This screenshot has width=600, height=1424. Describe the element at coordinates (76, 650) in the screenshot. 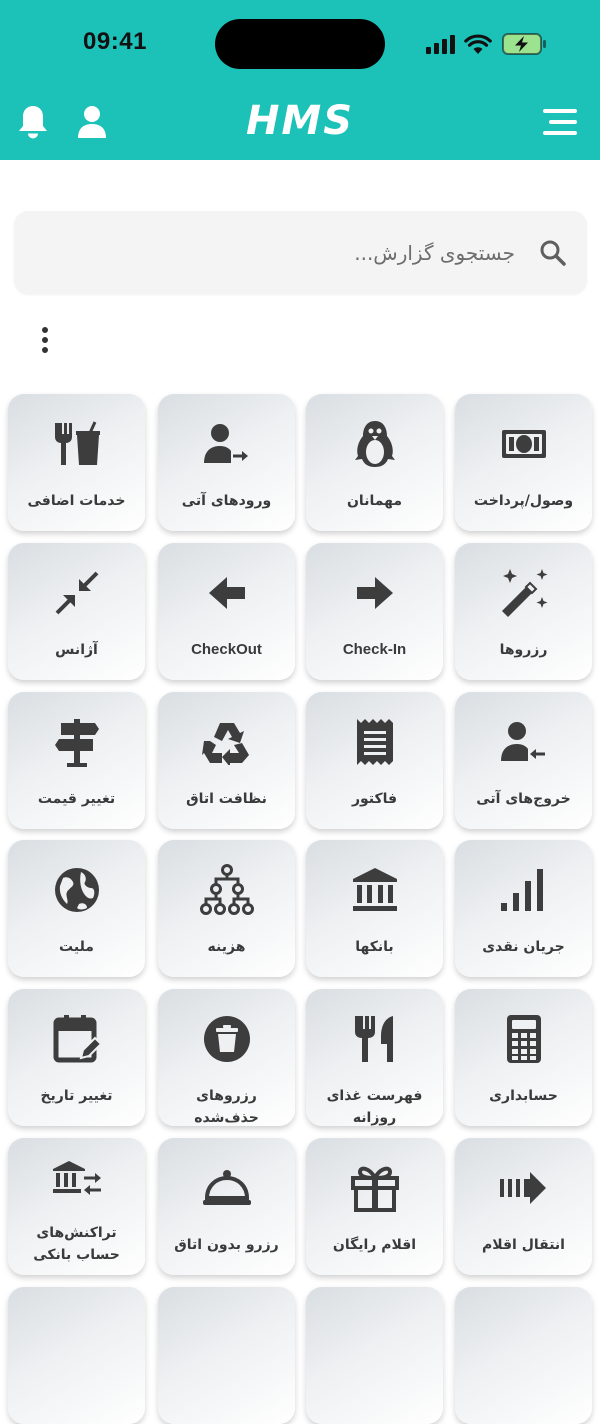

I see `tile-label: آژانس` at that location.